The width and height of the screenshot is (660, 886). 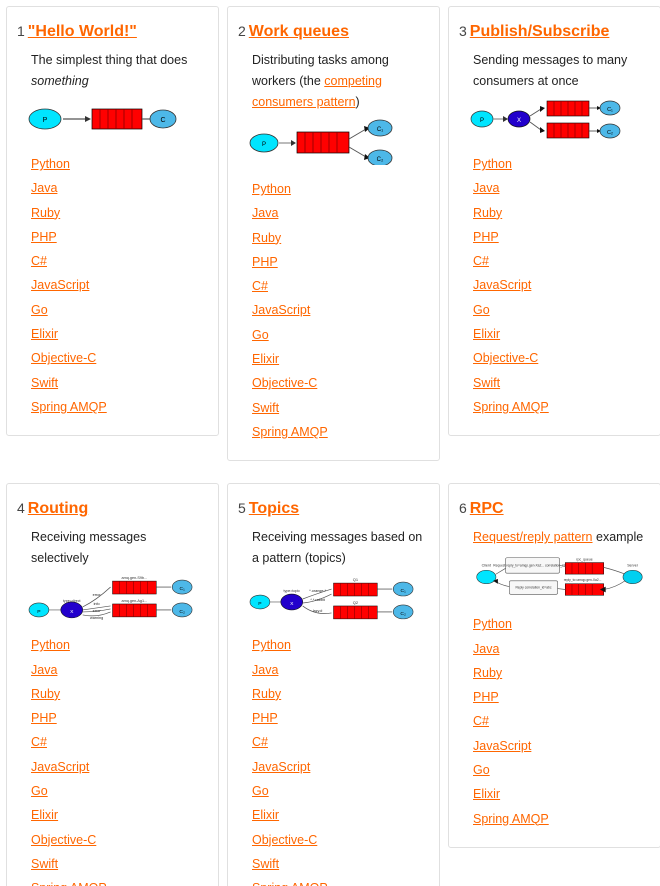 What do you see at coordinates (540, 31) in the screenshot?
I see `card-title-link: Publish/Subscribe` at bounding box center [540, 31].